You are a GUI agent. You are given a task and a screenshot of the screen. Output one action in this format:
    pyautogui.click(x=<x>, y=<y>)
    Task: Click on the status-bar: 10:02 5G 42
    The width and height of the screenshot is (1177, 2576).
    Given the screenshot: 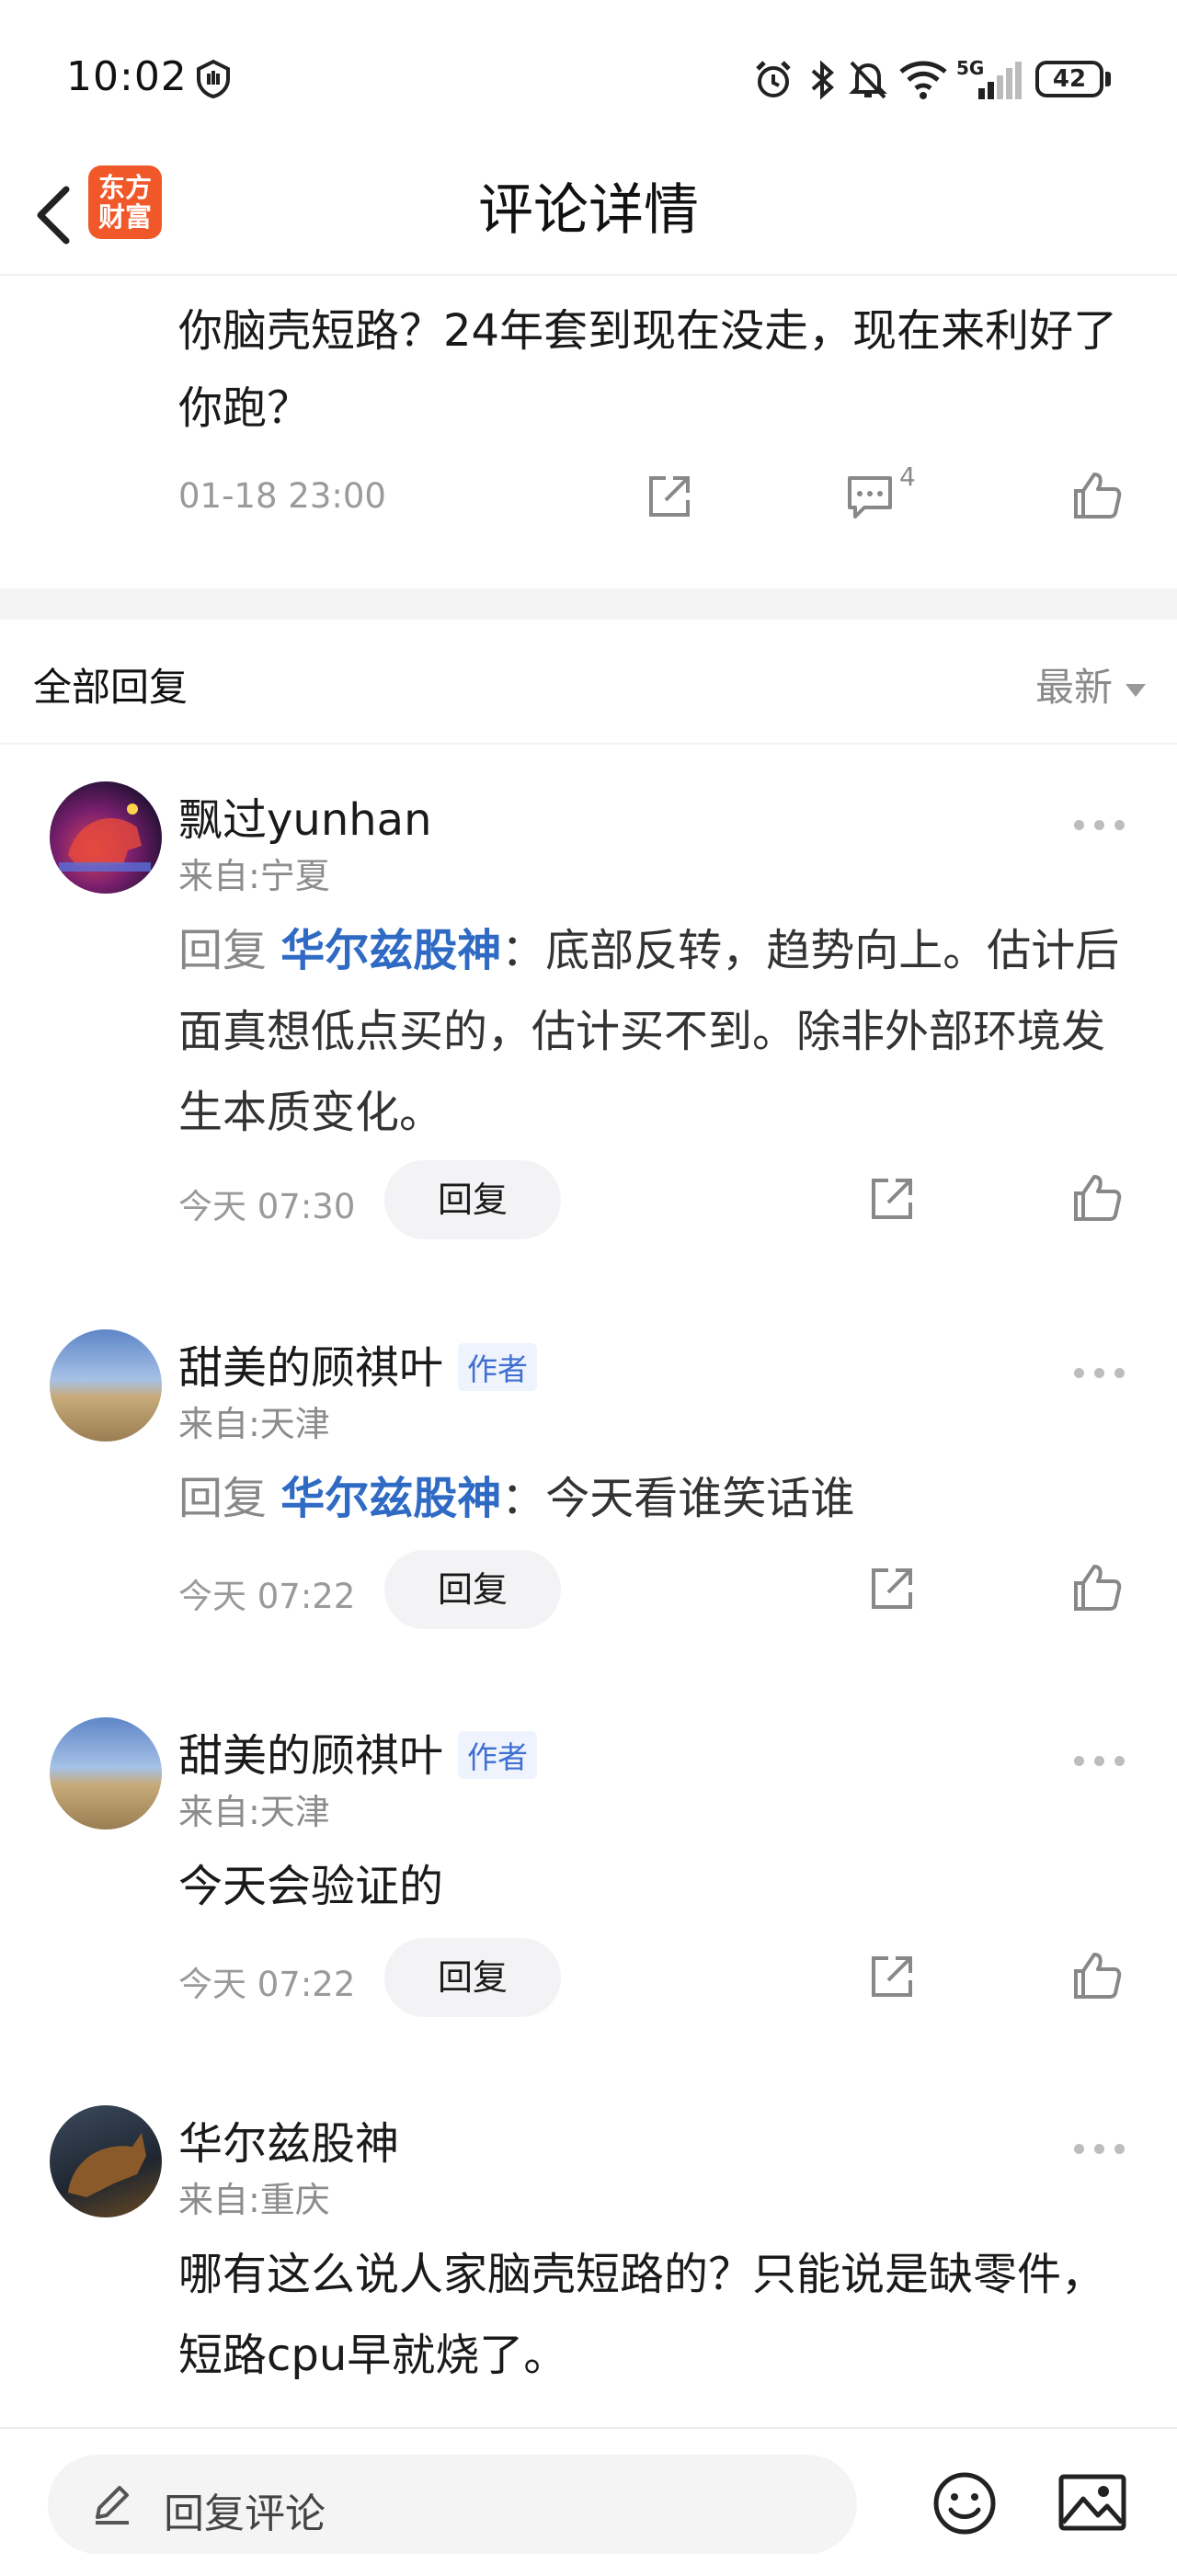 What is the action you would take?
    pyautogui.click(x=588, y=78)
    